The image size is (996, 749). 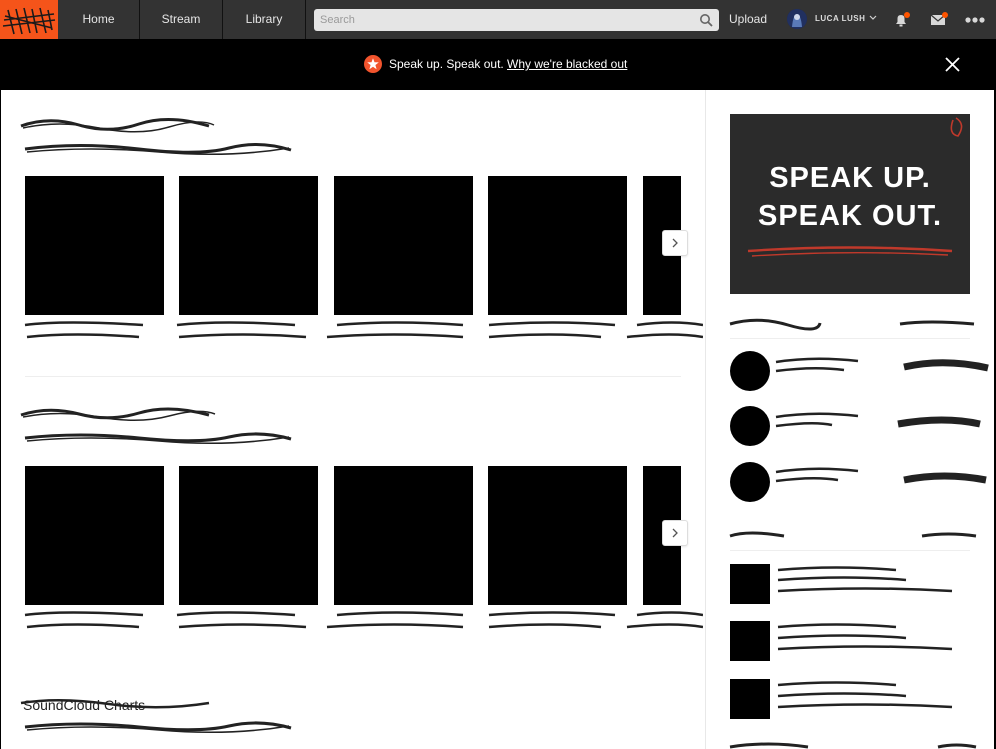 What do you see at coordinates (945, 15) in the screenshot?
I see `message-badge` at bounding box center [945, 15].